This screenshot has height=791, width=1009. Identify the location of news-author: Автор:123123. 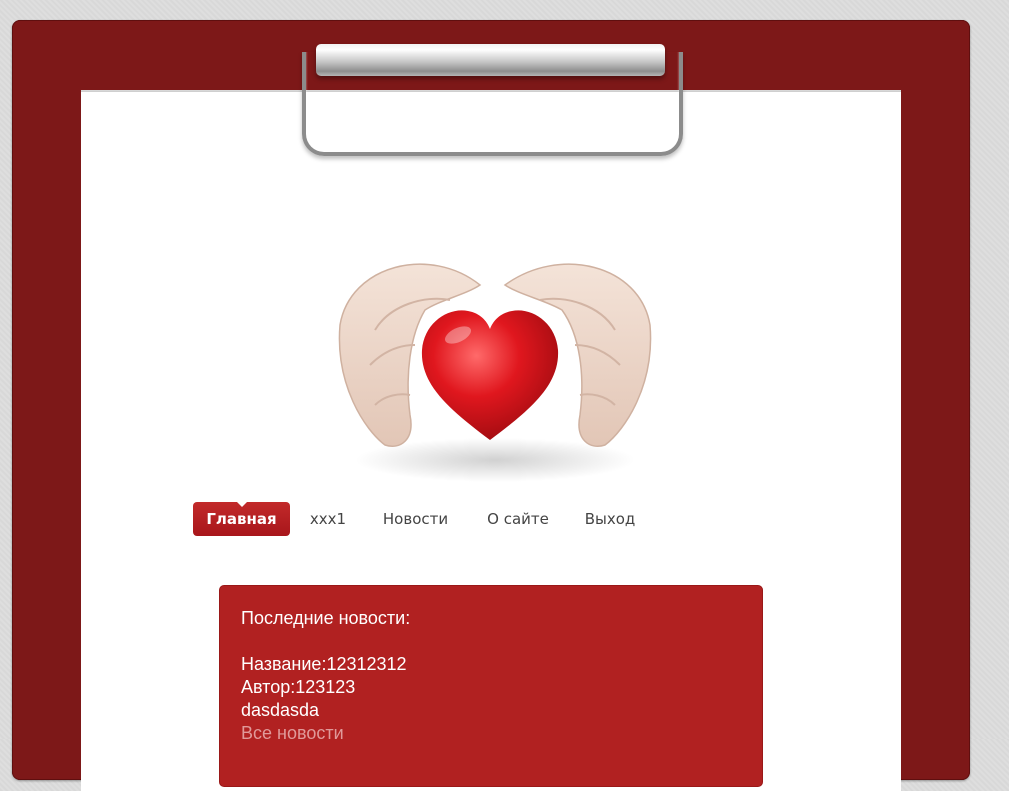
(298, 687).